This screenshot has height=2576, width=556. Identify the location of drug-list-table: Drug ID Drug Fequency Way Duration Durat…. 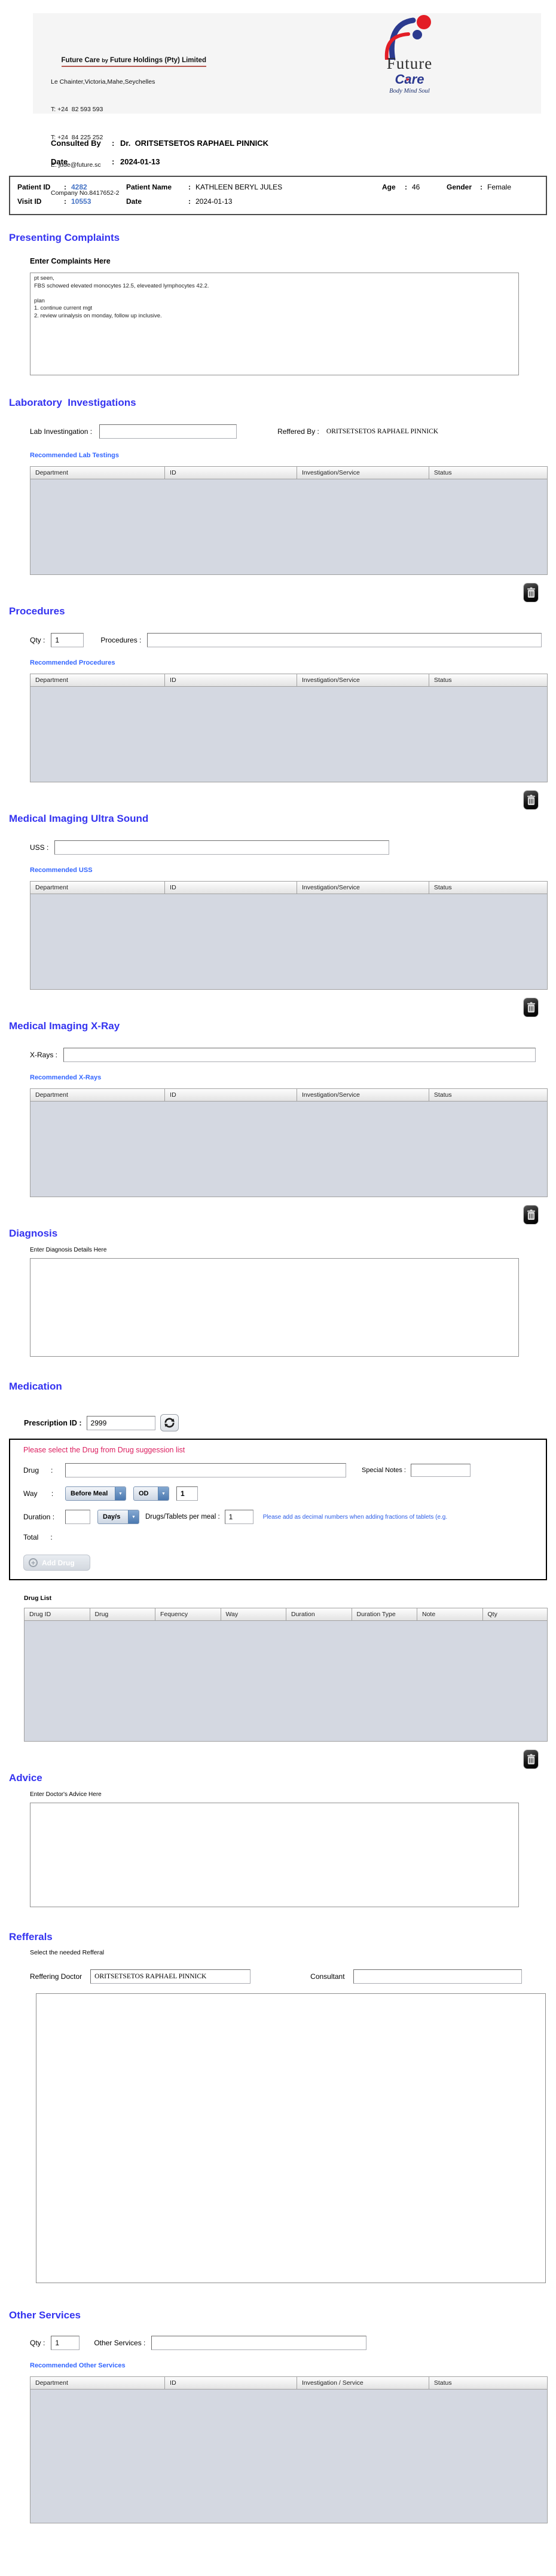
(286, 1675).